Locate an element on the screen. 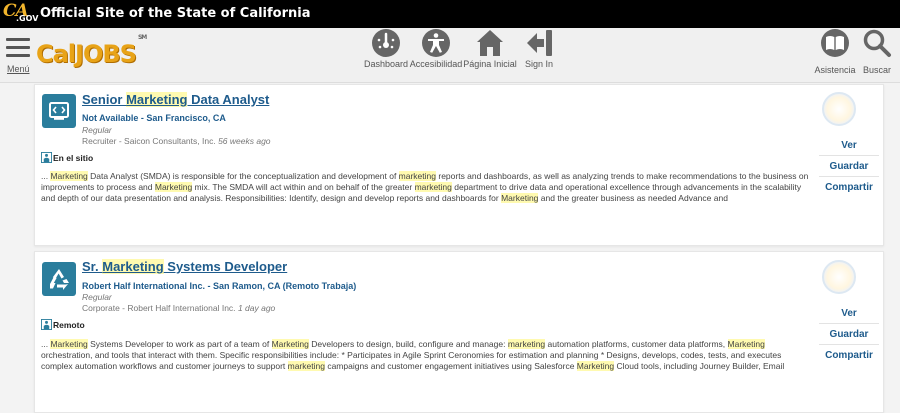 The height and width of the screenshot is (413, 900). job-title-link: Senior Marketing Data Analyst is located at coordinates (175, 99).